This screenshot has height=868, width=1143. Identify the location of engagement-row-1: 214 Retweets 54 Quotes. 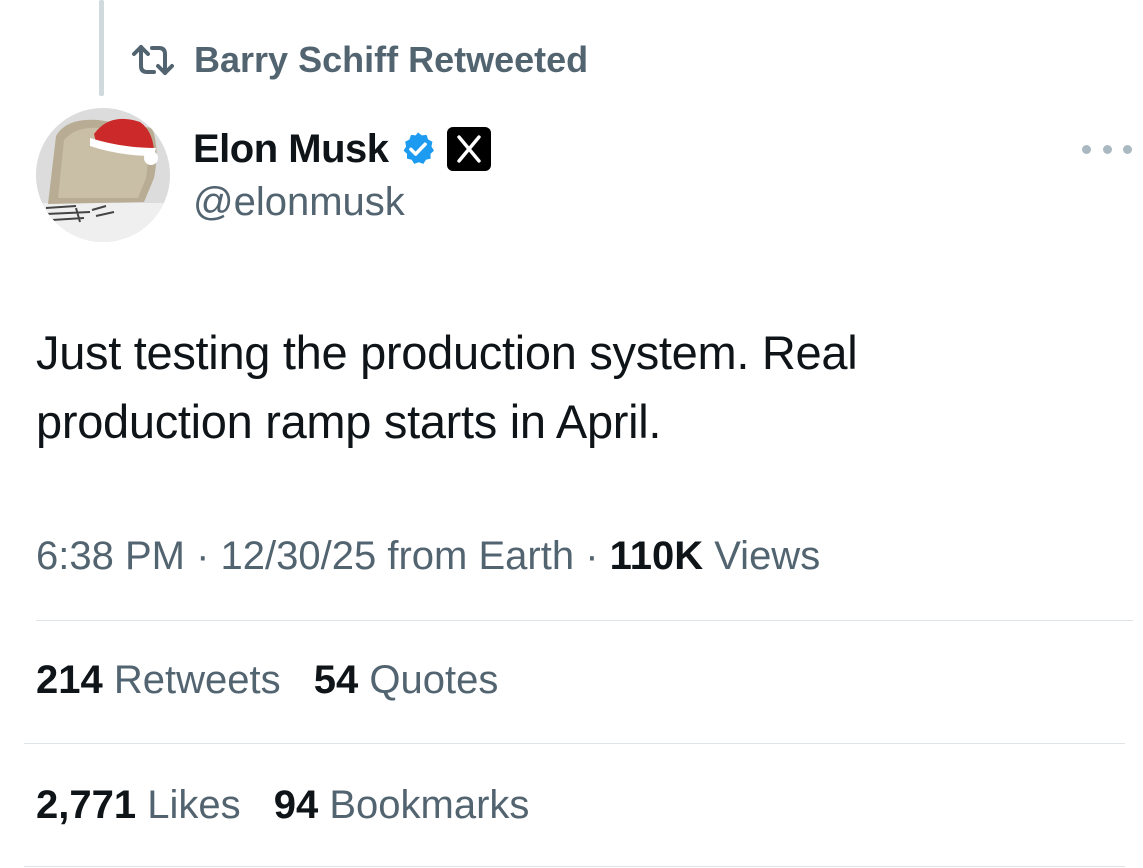
(278, 680).